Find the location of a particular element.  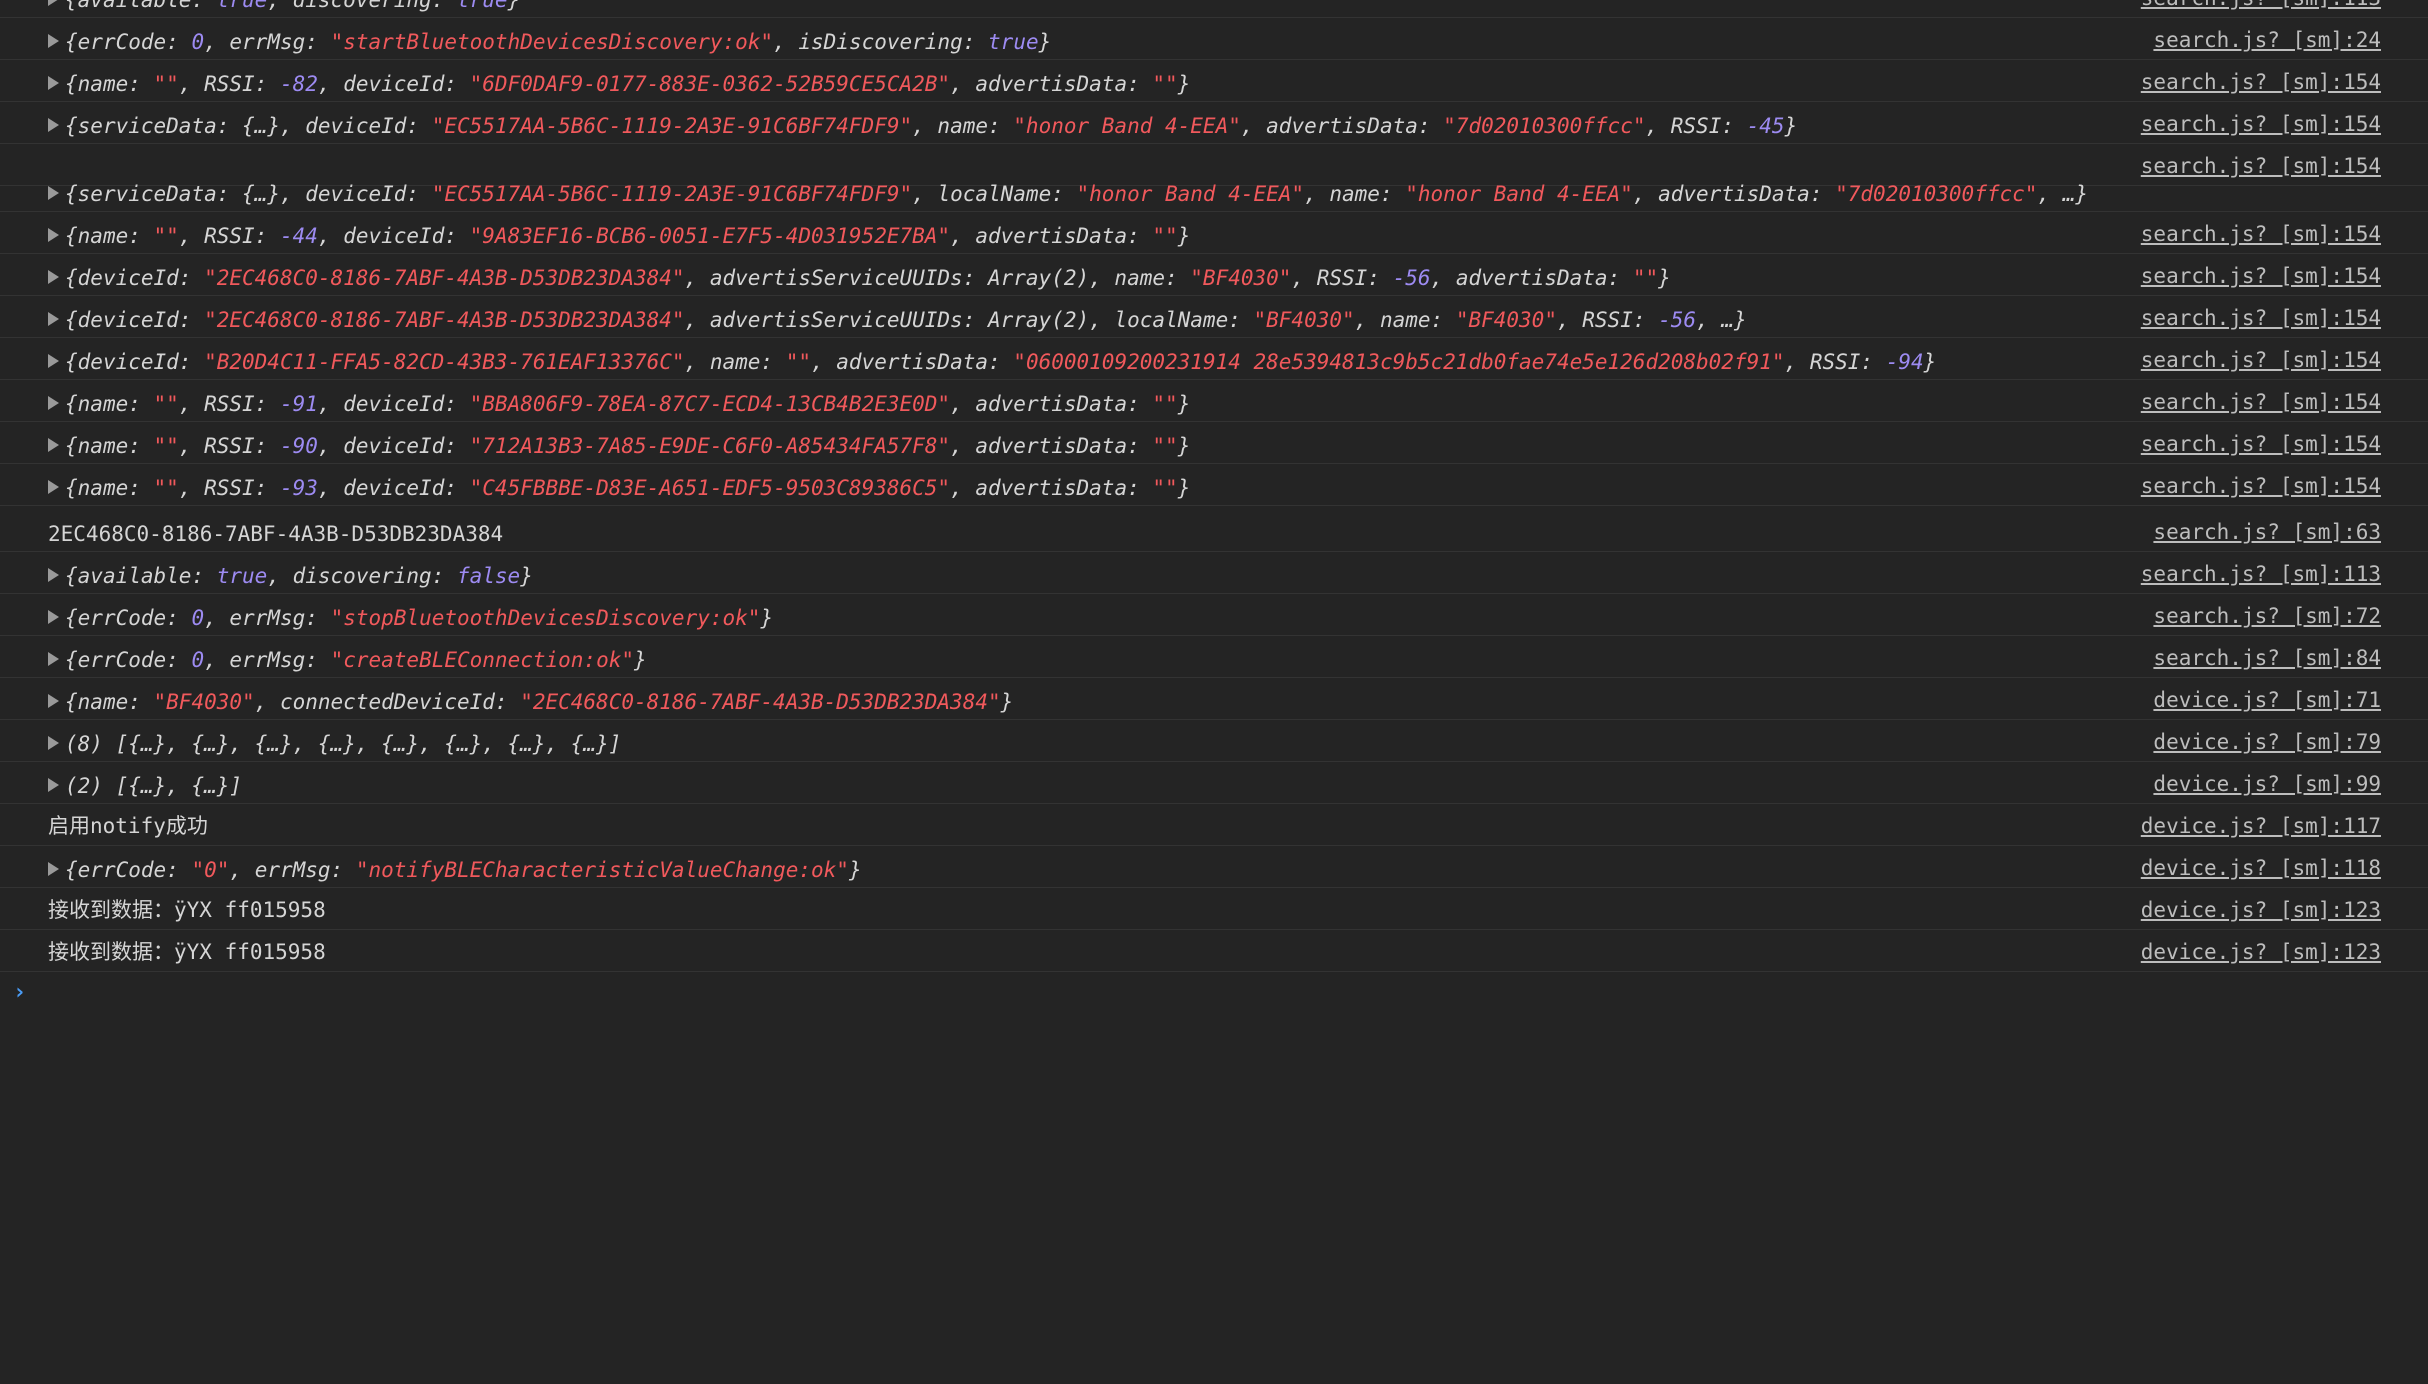

object-text: { is located at coordinates (71, 42).